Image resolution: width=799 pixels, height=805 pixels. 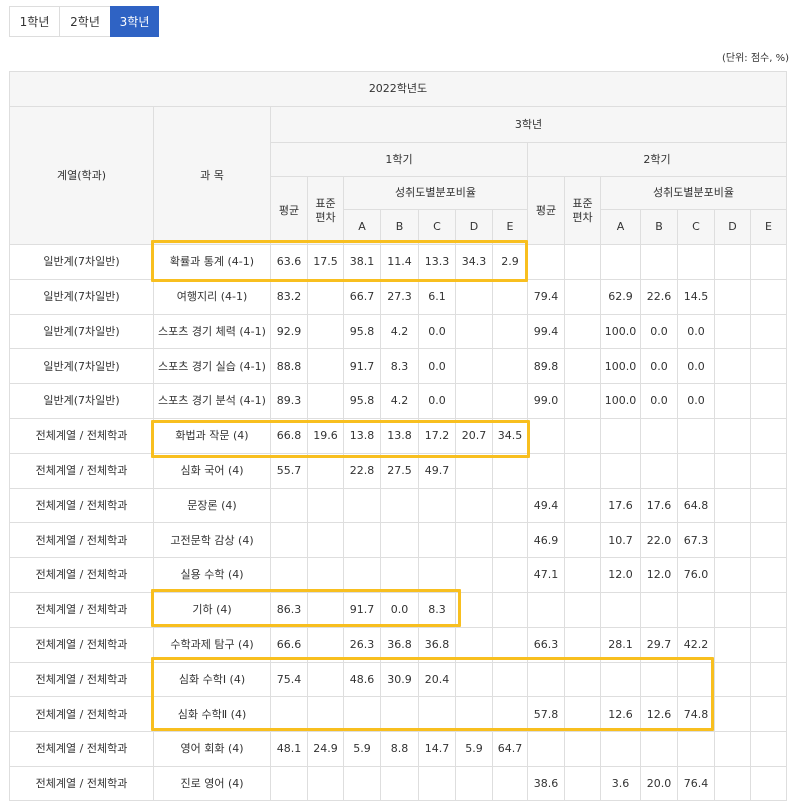 What do you see at coordinates (325, 262) in the screenshot?
I see `cell-value: 17.5` at bounding box center [325, 262].